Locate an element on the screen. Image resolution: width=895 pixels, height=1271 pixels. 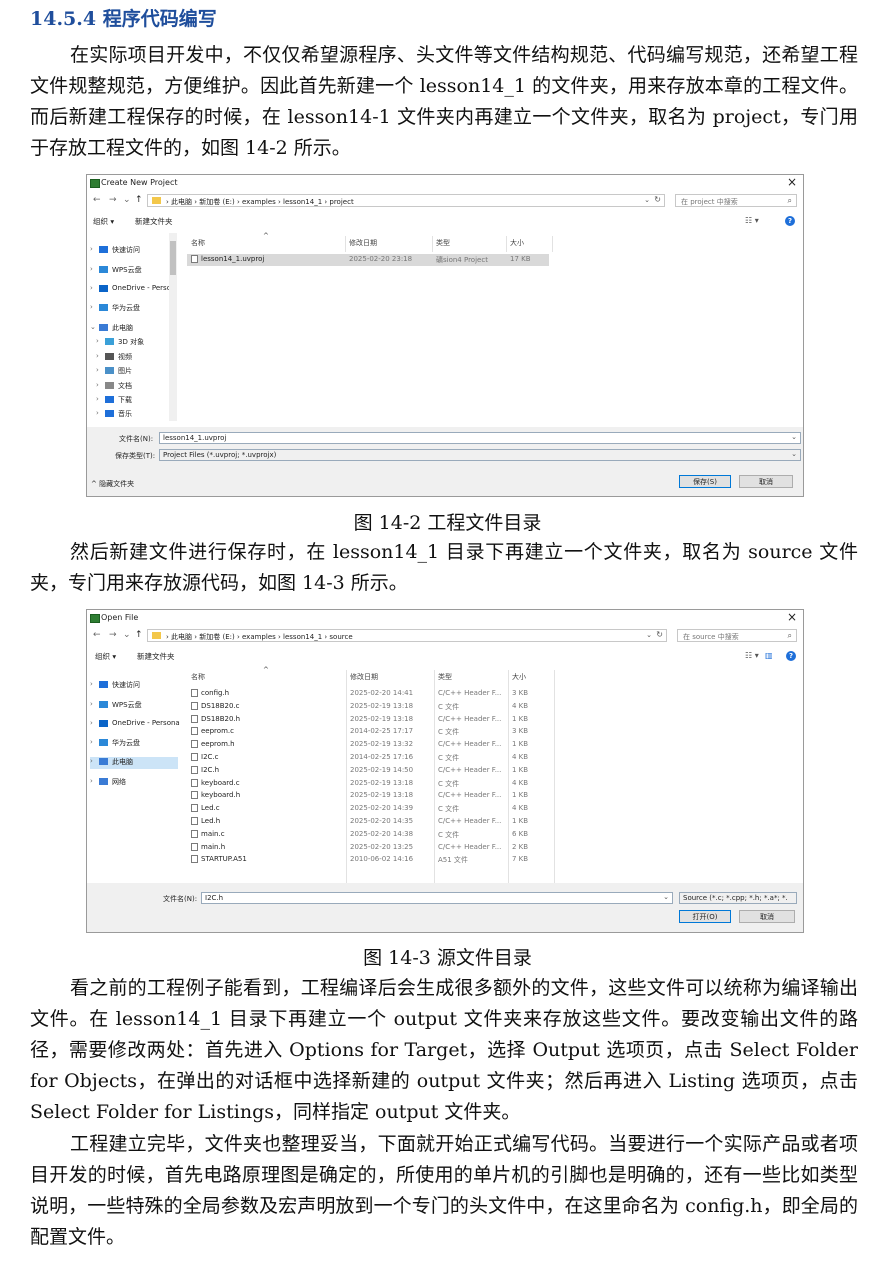
open-button: 打开(O) is located at coordinates (705, 916).